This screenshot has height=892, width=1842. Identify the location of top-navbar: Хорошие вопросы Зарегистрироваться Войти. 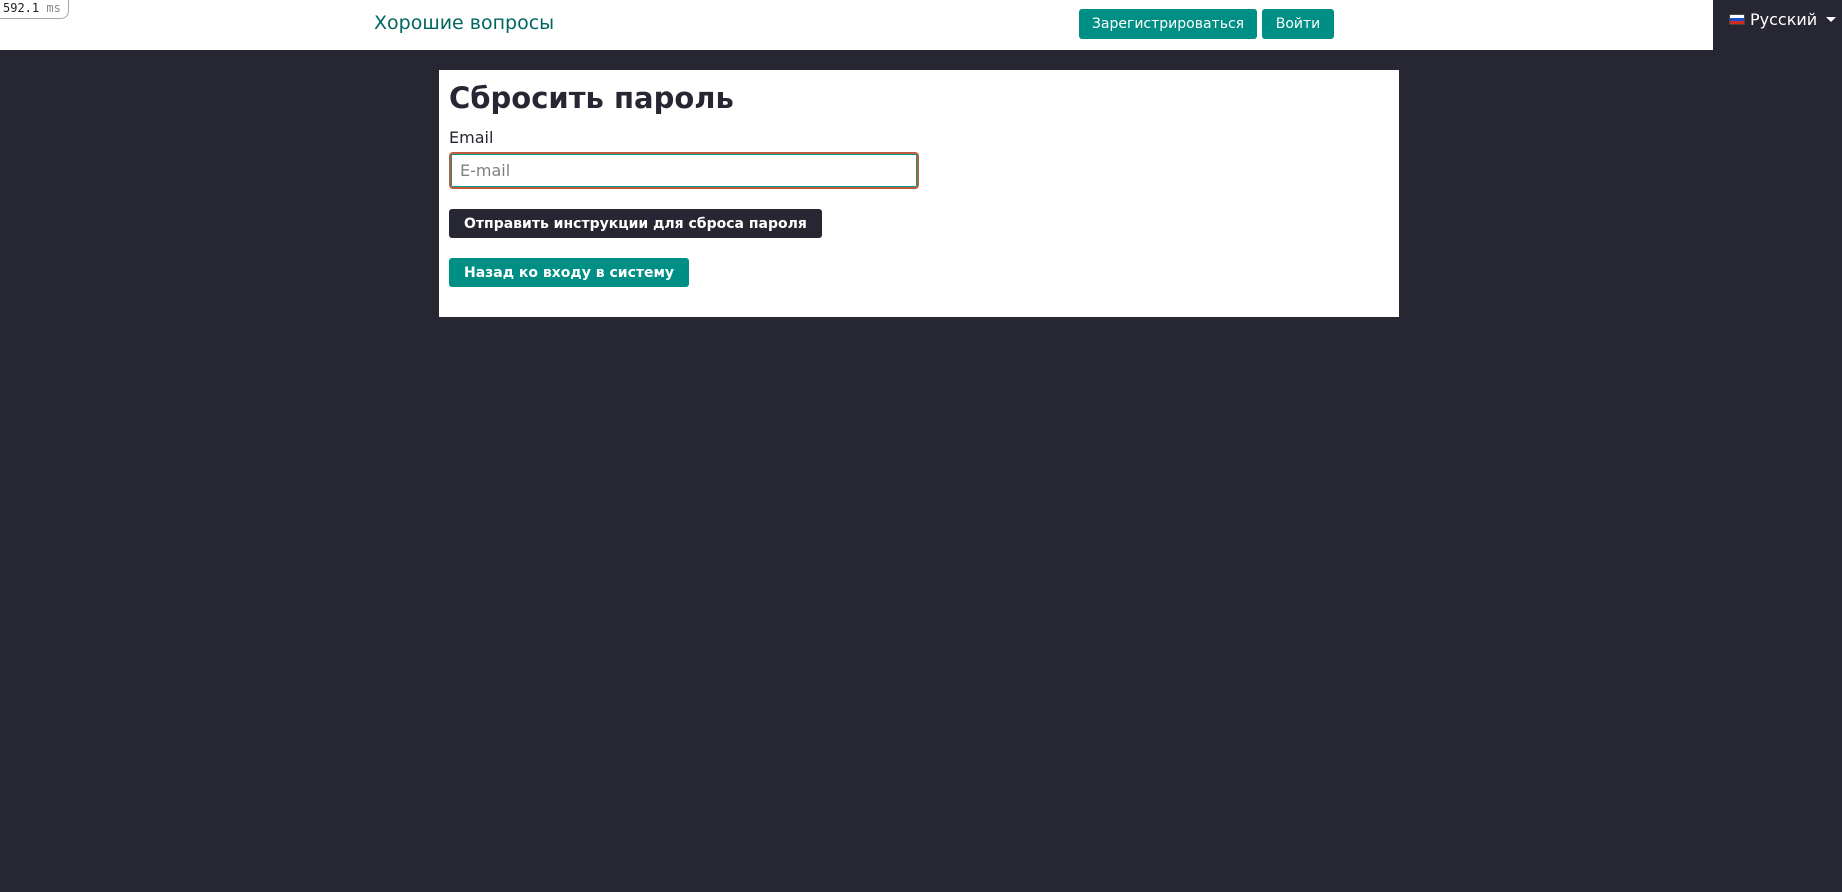
(856, 25).